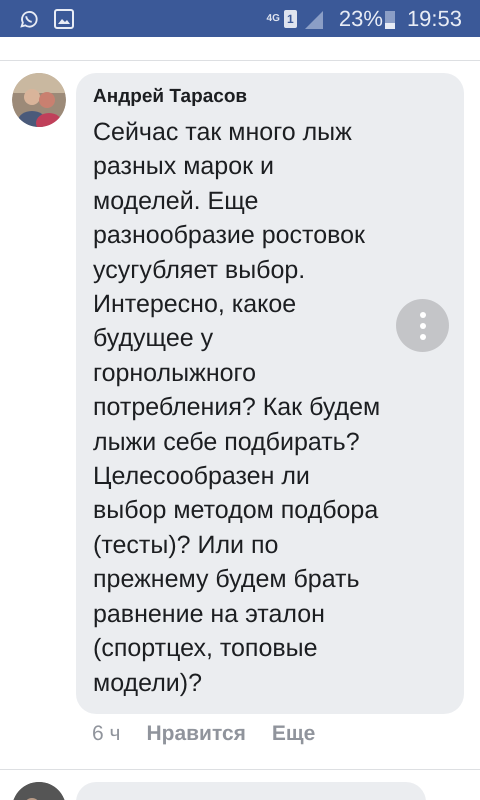 The width and height of the screenshot is (480, 800). Describe the element at coordinates (273, 19) in the screenshot. I see `network-label: 4G` at that location.